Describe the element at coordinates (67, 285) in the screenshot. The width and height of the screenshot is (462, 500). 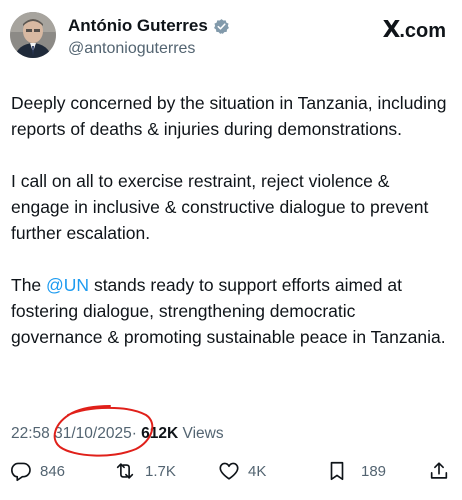
I see `mention-link: @UN` at that location.